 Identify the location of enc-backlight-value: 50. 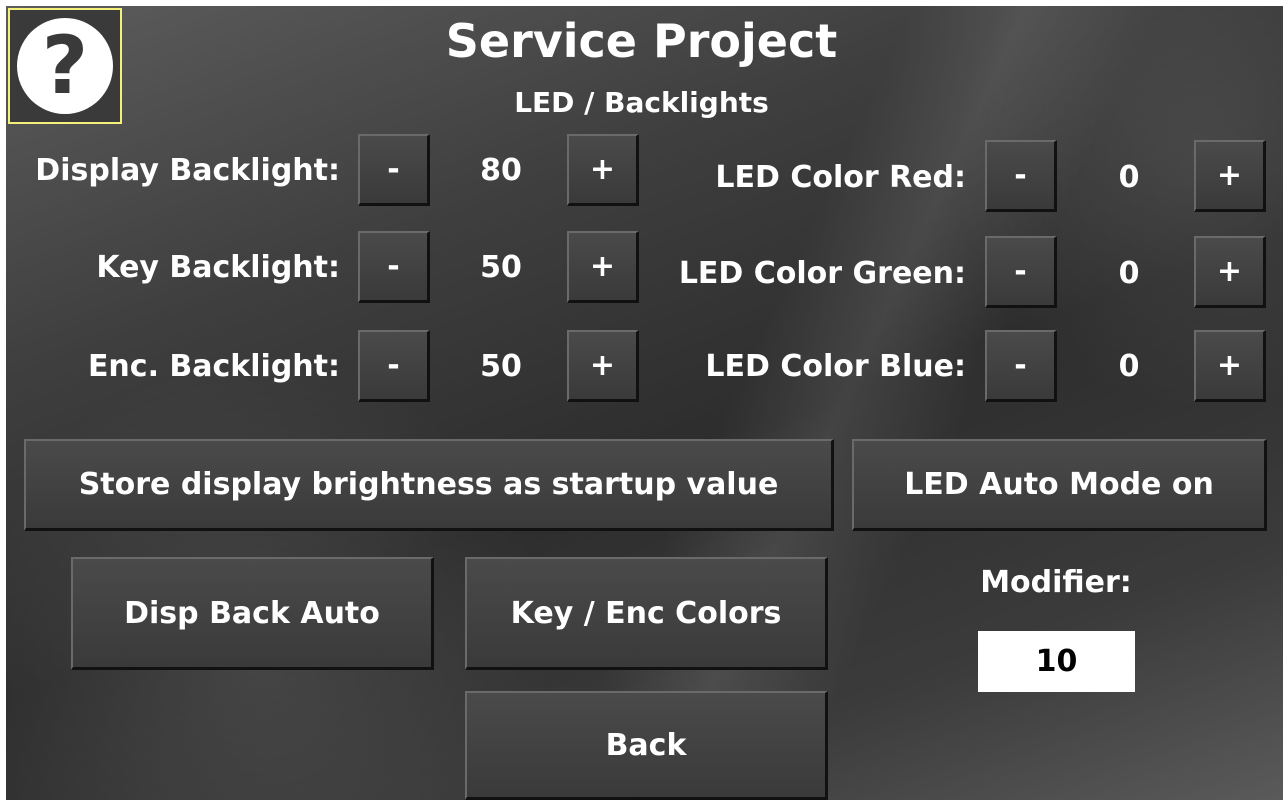
(501, 366).